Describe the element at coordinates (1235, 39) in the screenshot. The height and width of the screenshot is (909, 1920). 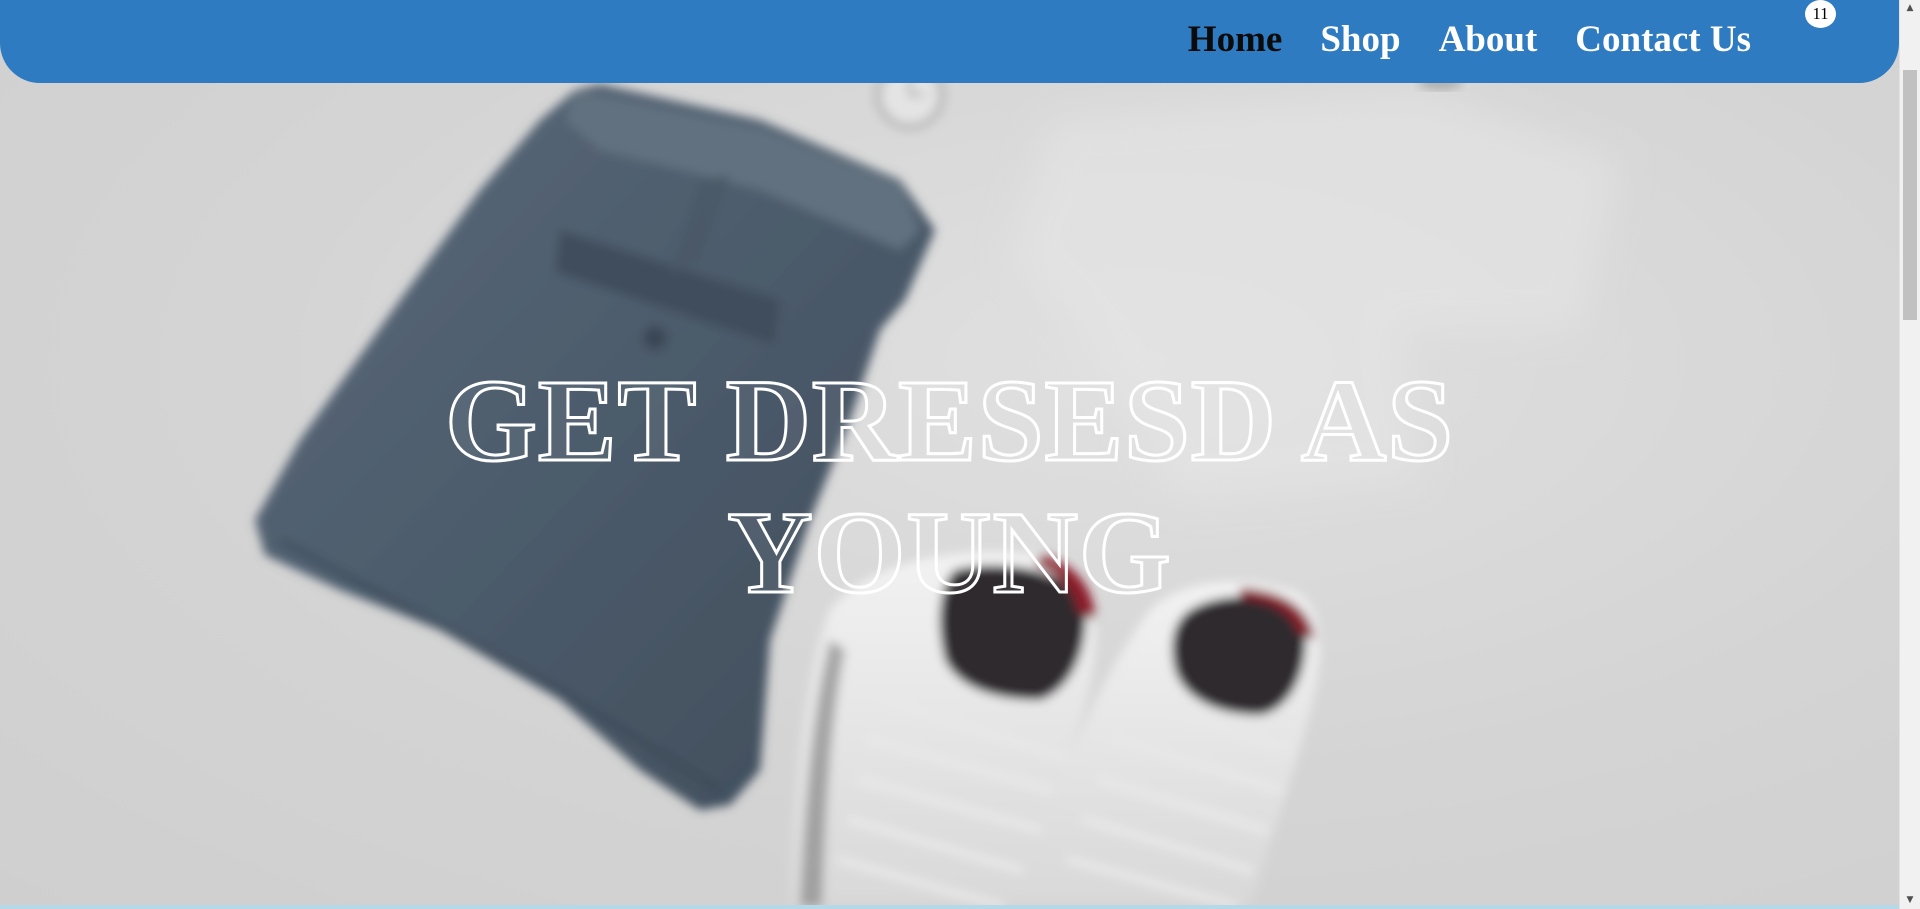
I see `nav-link-home: Home` at that location.